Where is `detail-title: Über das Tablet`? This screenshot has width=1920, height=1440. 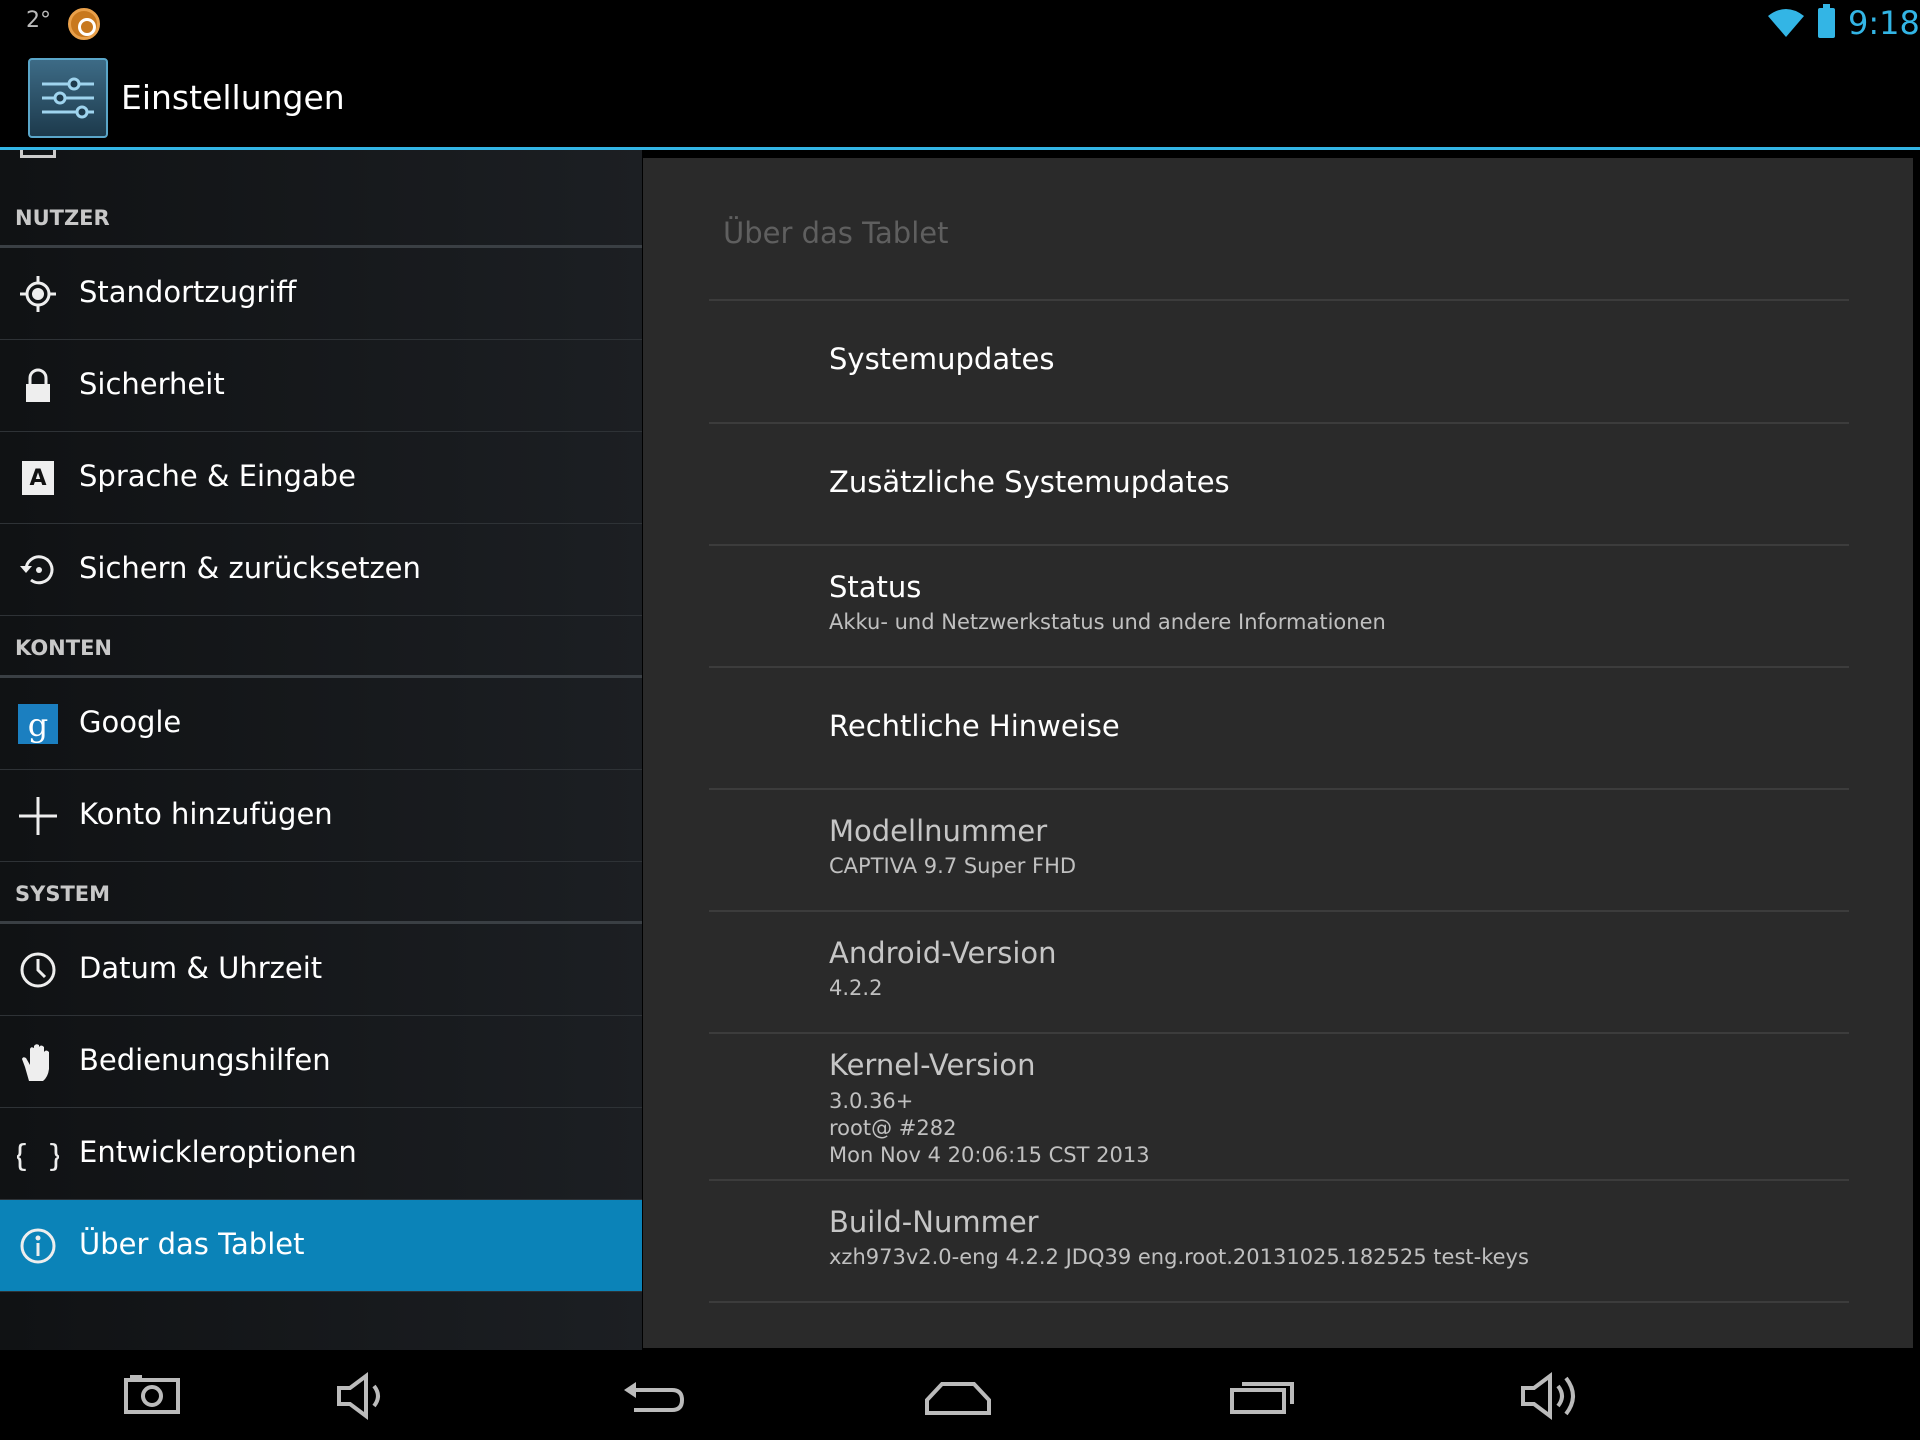
detail-title: Über das Tablet is located at coordinates (836, 233).